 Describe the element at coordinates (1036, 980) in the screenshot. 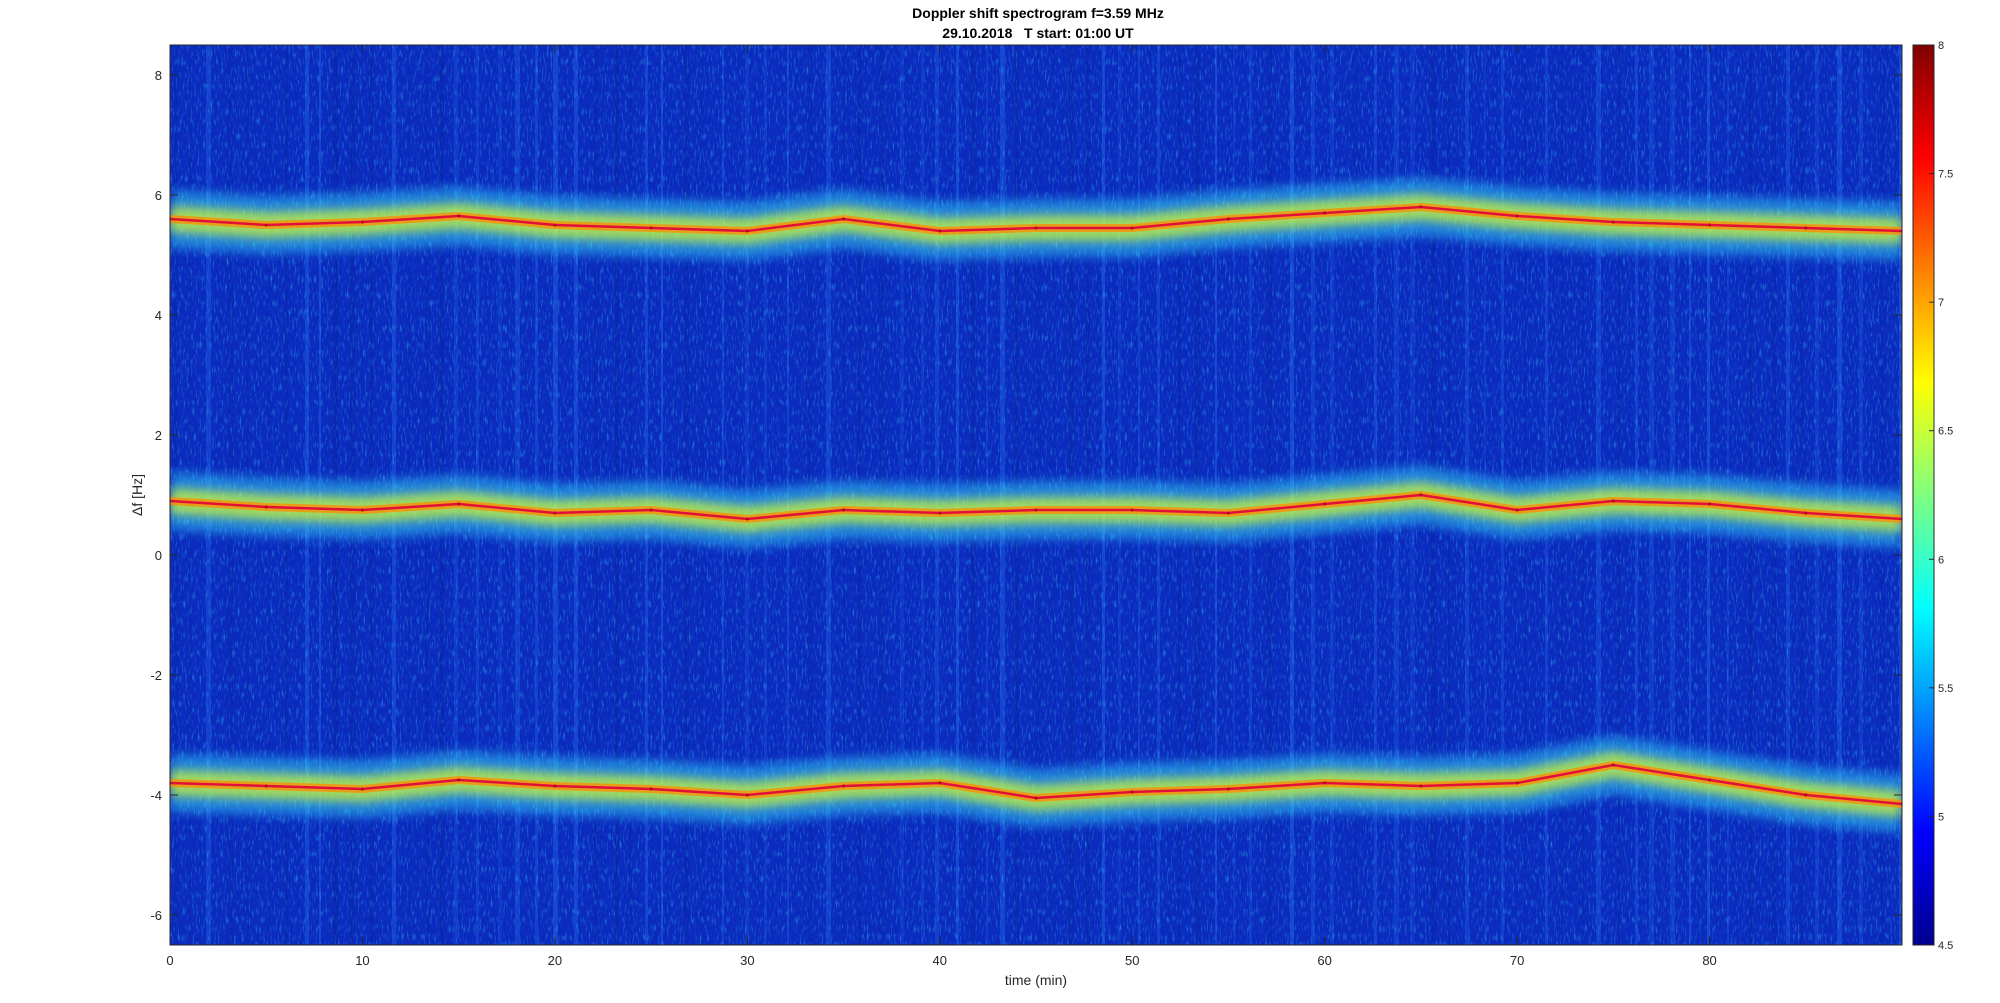

I see `x-axis-label: time (min)` at that location.